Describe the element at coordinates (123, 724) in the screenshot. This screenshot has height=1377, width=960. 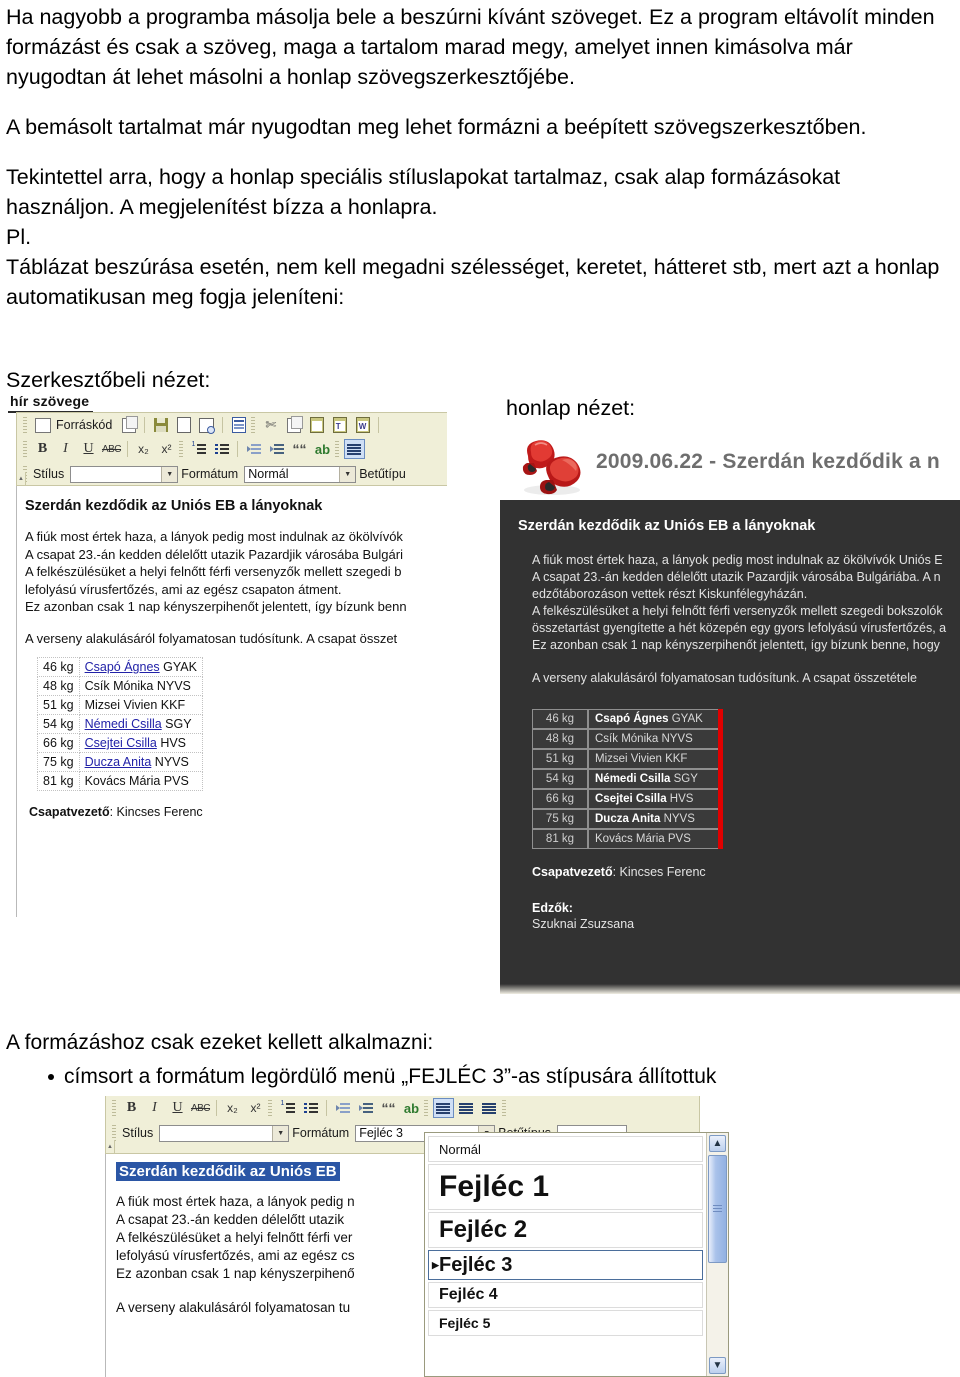
I see `athlete-link: Némedi Csilla` at that location.